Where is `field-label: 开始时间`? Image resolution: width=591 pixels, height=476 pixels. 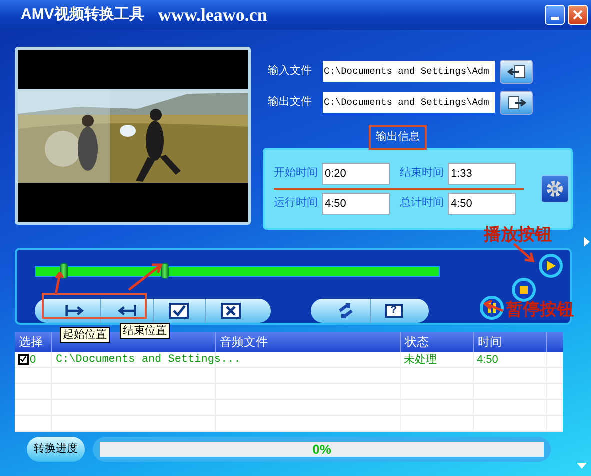
field-label: 开始时间 is located at coordinates (296, 174).